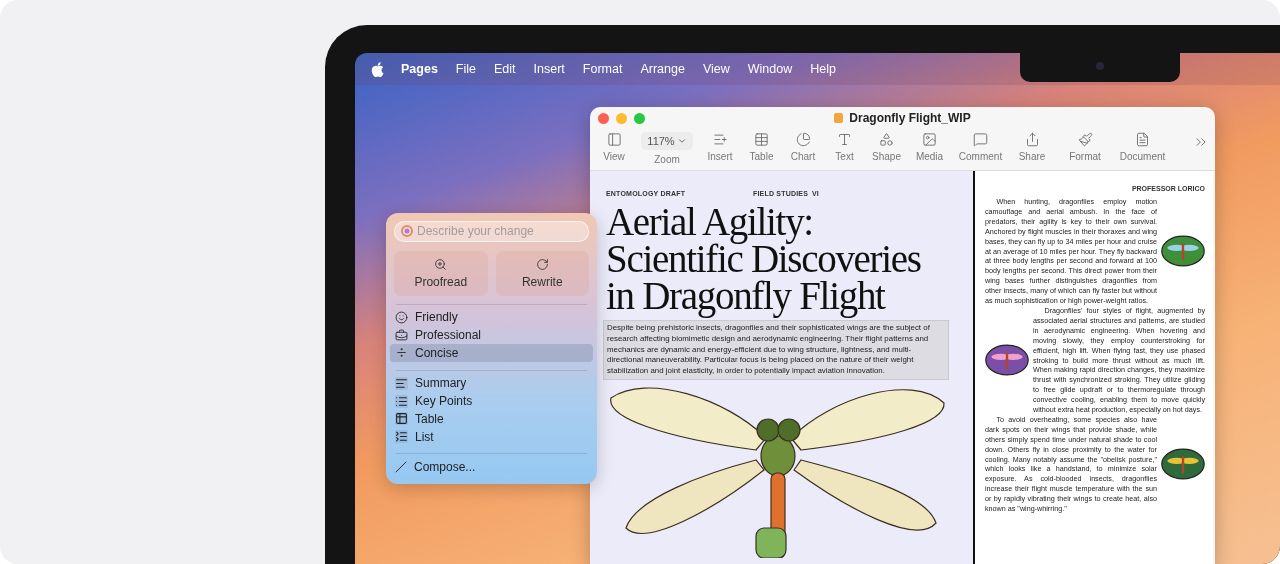 This screenshot has width=1280, height=564. Describe the element at coordinates (491, 335) in the screenshot. I see `tone-option: Professional` at that location.